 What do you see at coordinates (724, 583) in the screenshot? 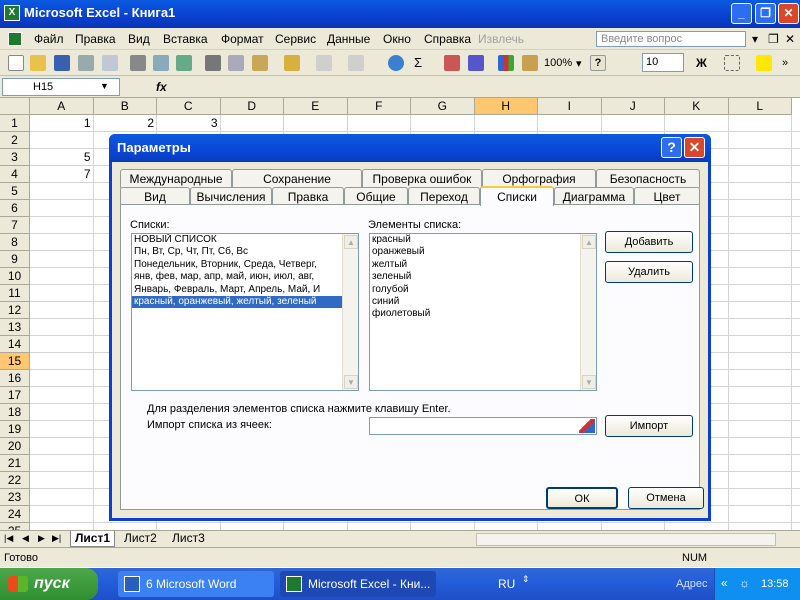
I see `tray-arrow-icon: «` at bounding box center [724, 583].